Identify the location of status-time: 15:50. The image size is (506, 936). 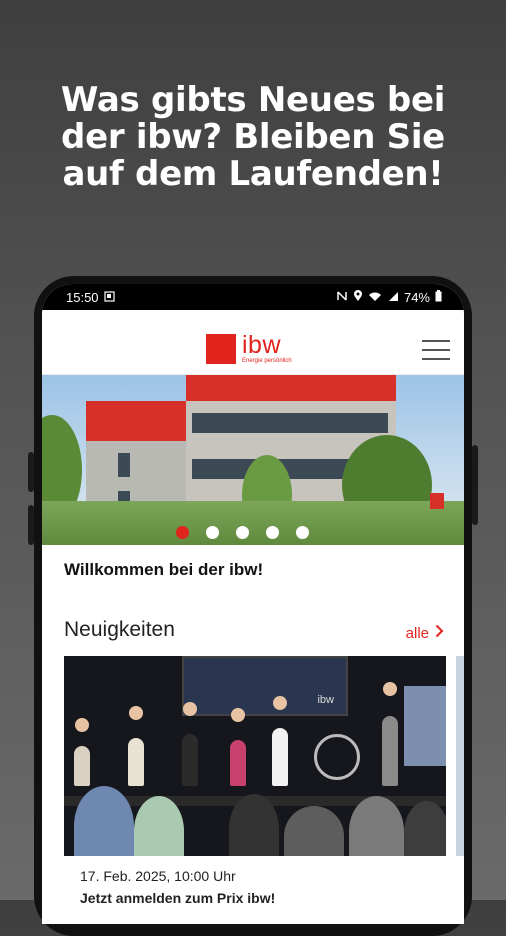
(82, 297).